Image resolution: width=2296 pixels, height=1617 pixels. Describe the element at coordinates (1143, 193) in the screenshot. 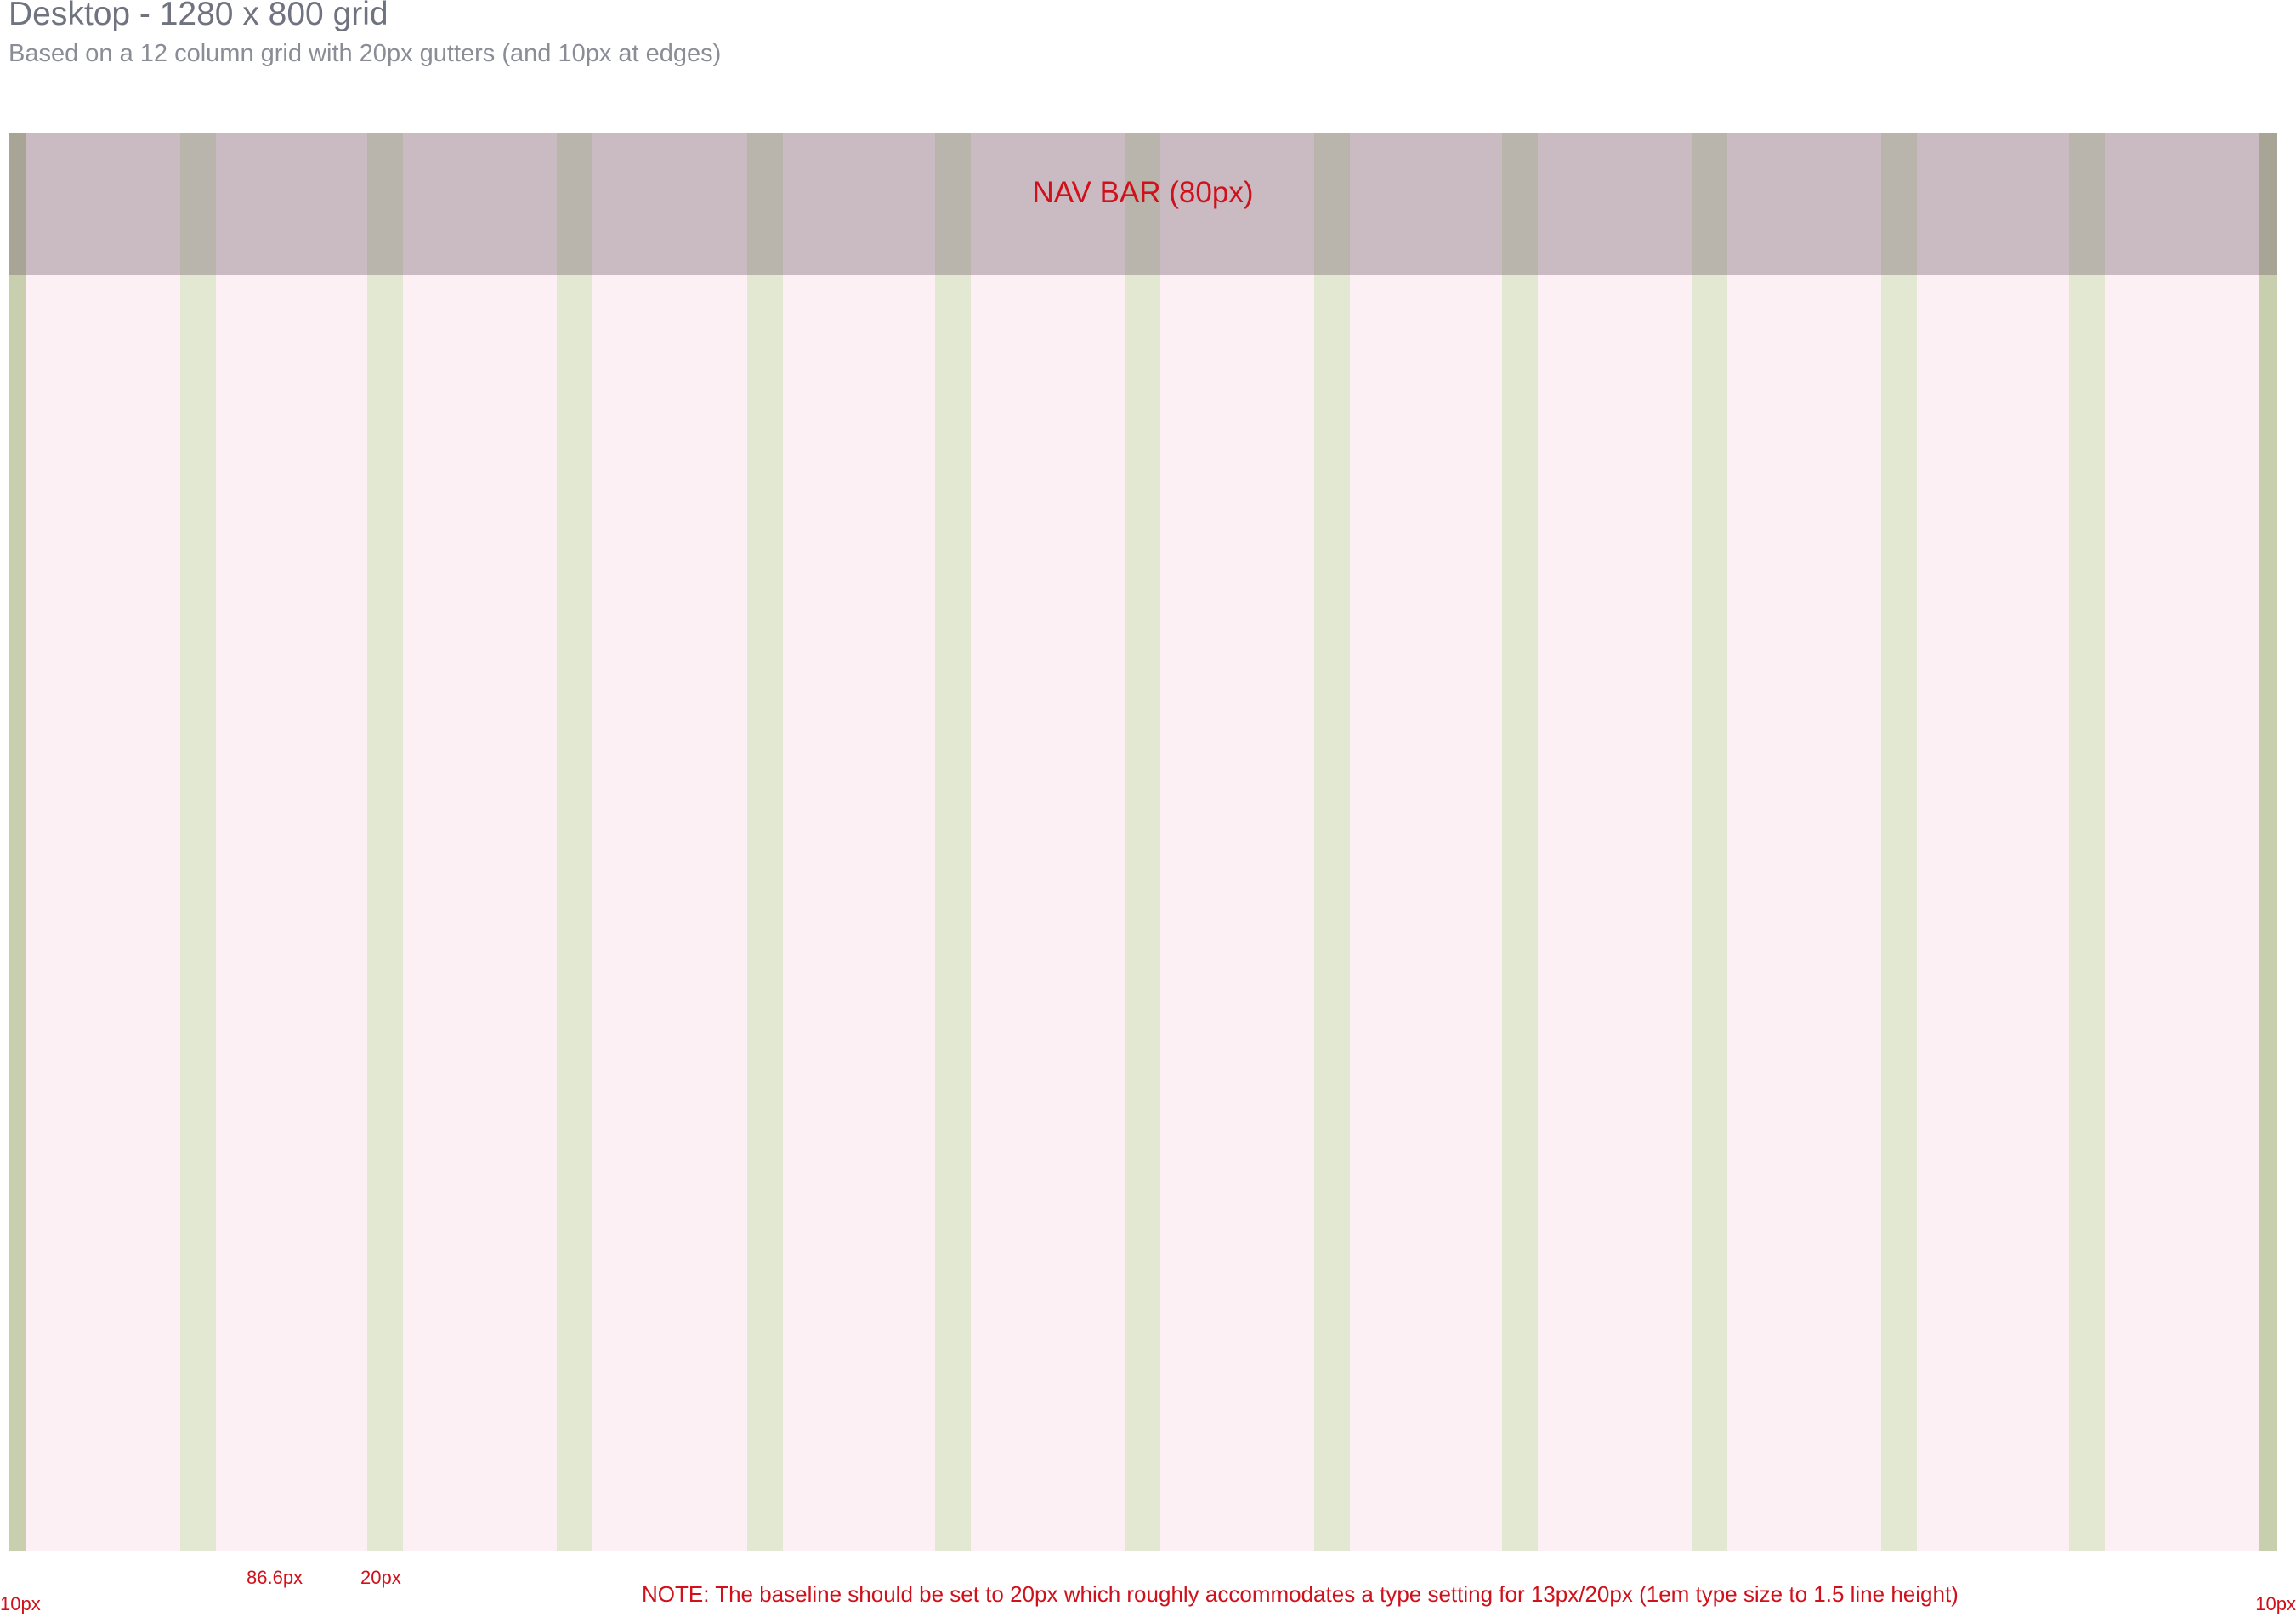

I see `nav-bar-label: NAV BAR (80px)` at that location.